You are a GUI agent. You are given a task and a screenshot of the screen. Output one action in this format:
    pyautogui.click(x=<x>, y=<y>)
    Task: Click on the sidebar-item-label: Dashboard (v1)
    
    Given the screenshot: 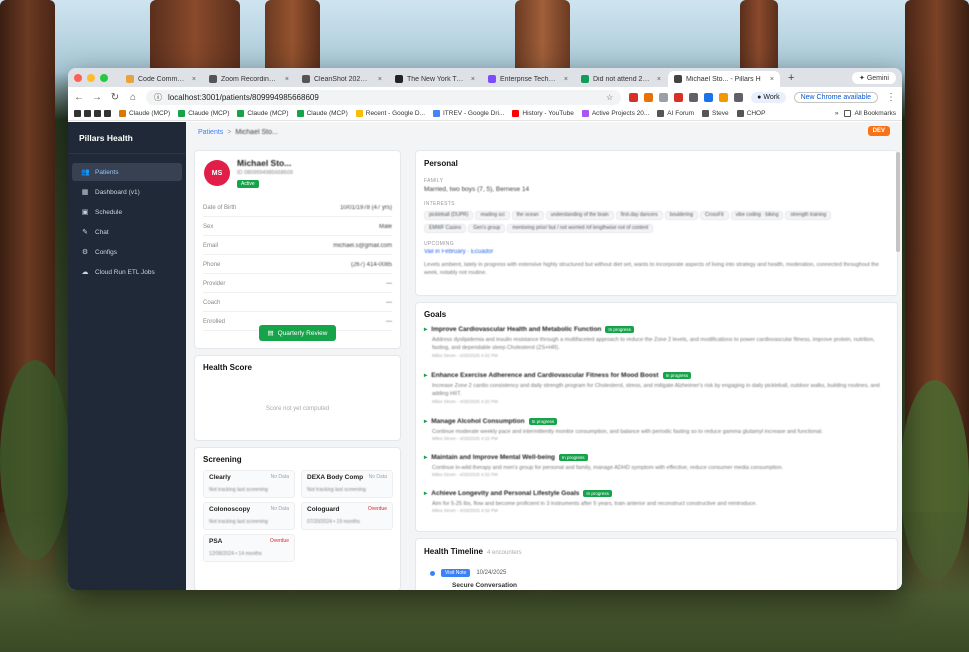 What is the action you would take?
    pyautogui.click(x=117, y=192)
    